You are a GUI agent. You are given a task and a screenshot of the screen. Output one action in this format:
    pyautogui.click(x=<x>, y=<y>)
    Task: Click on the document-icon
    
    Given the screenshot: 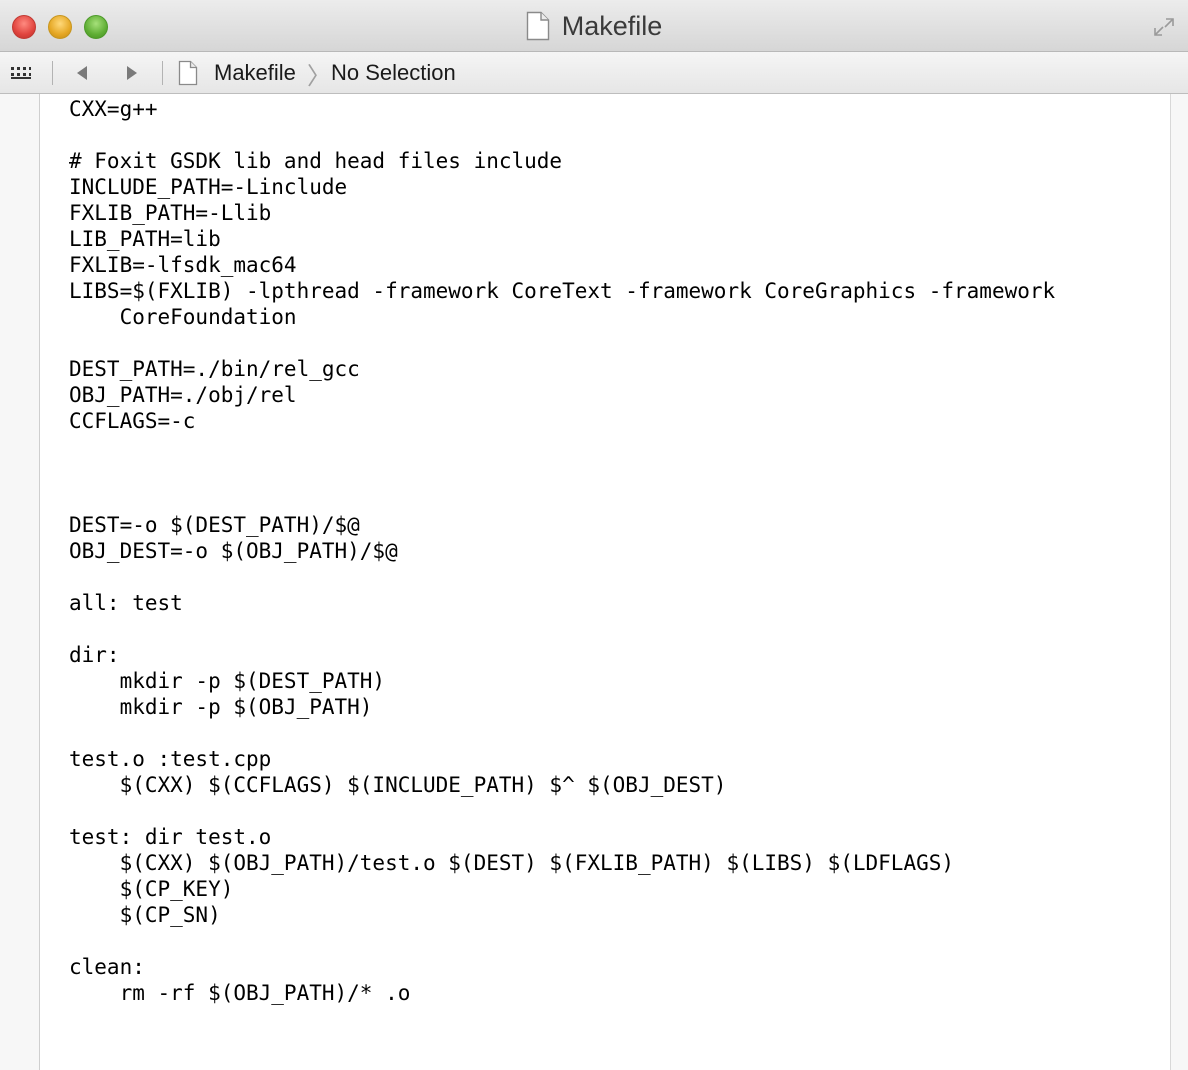 What is the action you would take?
    pyautogui.click(x=538, y=26)
    